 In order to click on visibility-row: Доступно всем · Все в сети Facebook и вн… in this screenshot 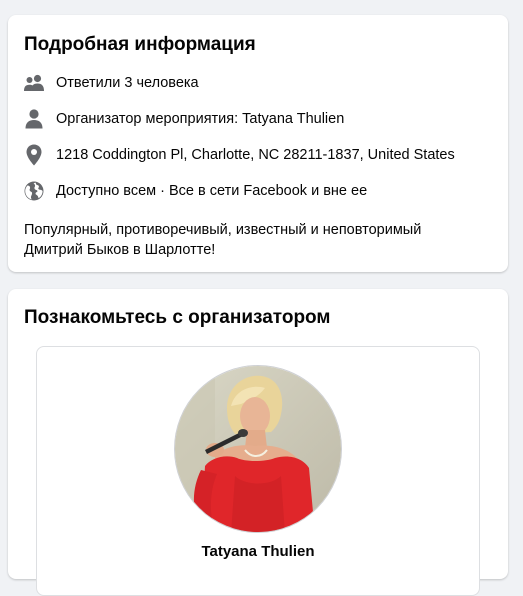, I will do `click(259, 191)`.